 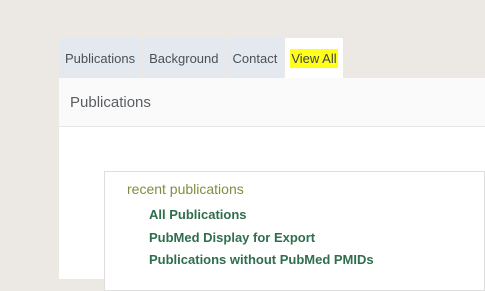 I want to click on tab-label: Contact, so click(x=255, y=58).